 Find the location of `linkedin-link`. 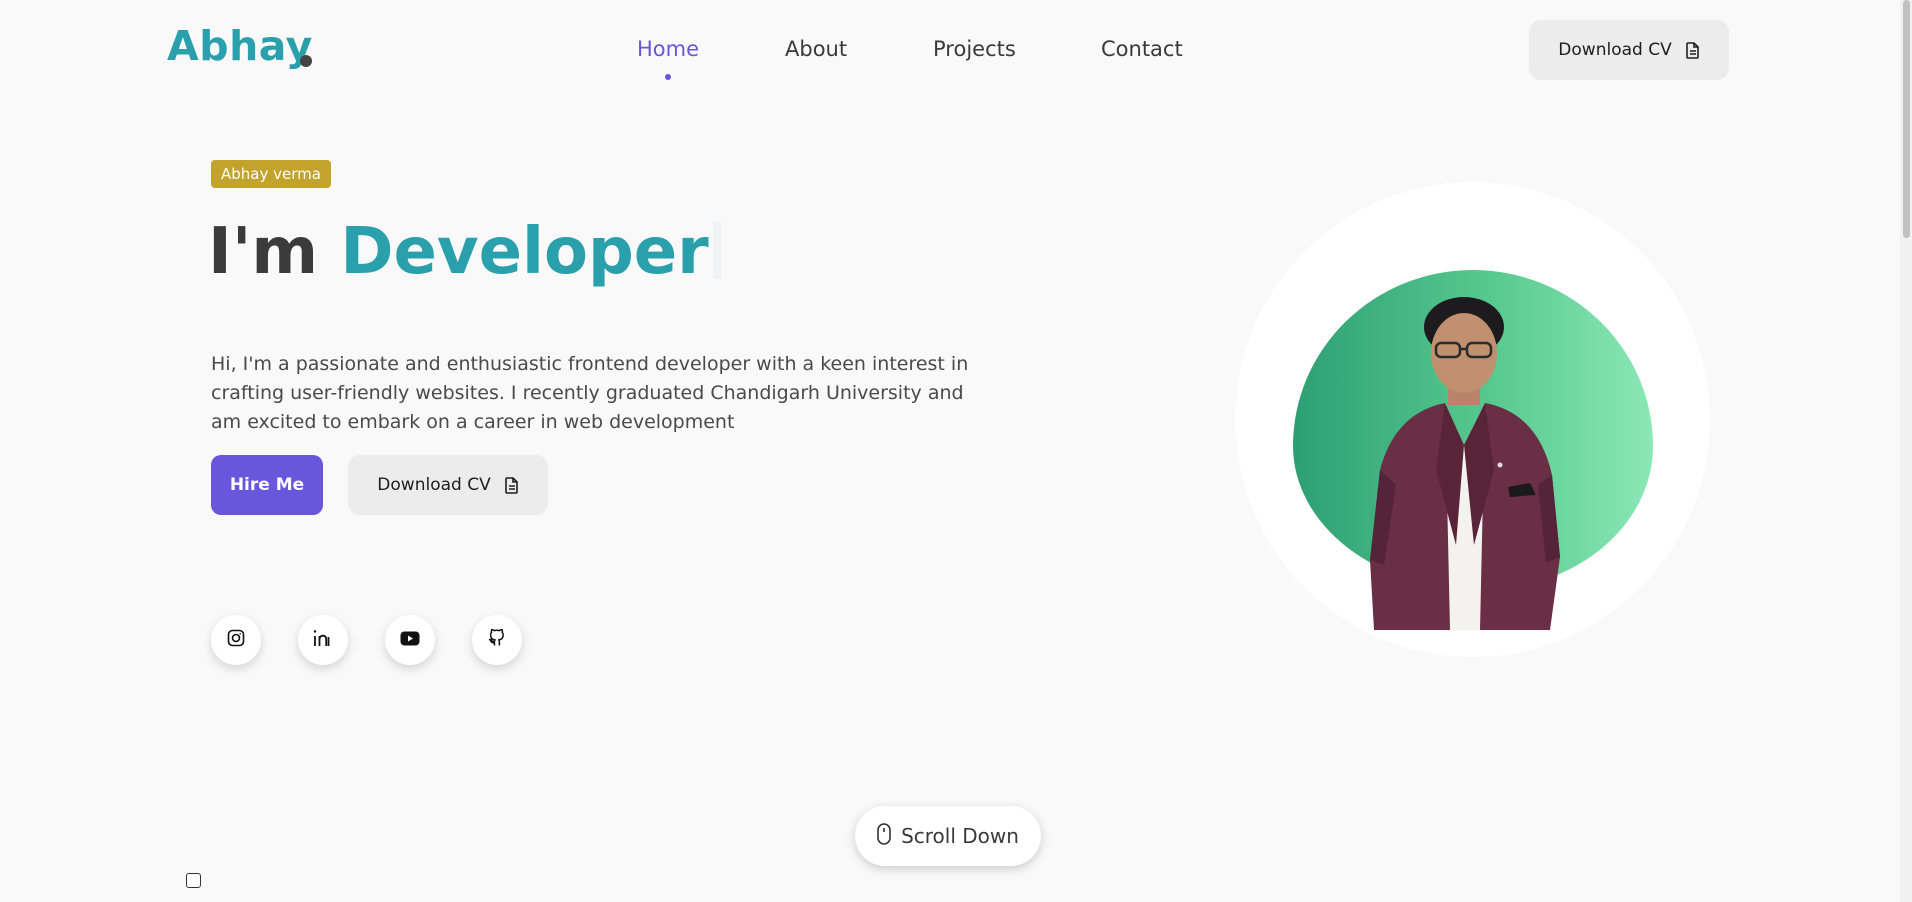

linkedin-link is located at coordinates (323, 640).